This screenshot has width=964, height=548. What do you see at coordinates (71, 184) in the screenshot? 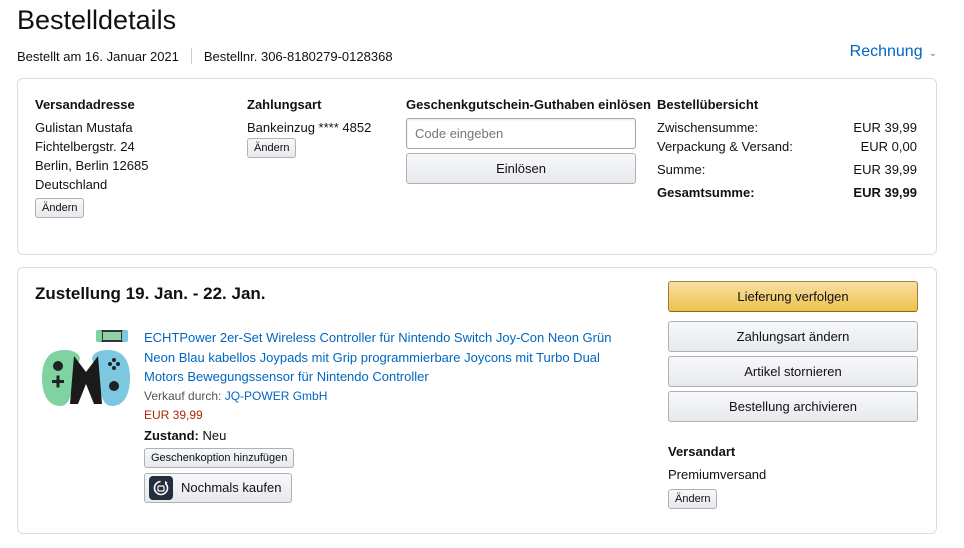
I see `address-country: Deutschland` at bounding box center [71, 184].